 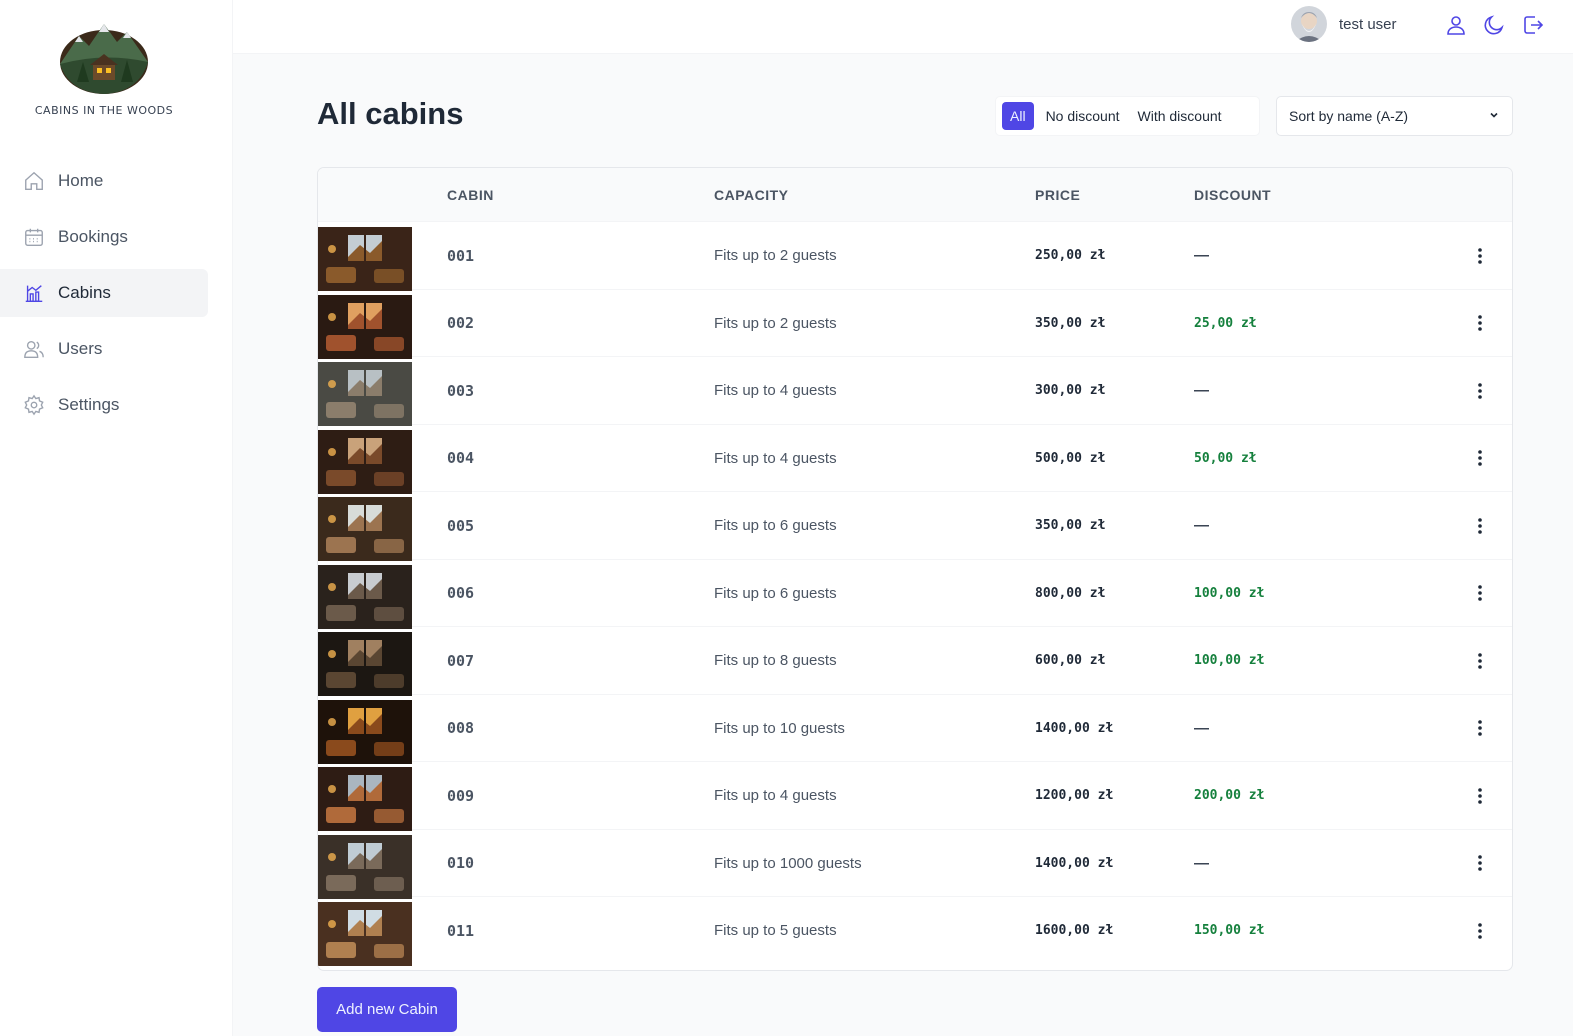 I want to click on table-row: 002 Fits up to 2 guests 350,00 zł 25,00 zł, so click(x=915, y=324).